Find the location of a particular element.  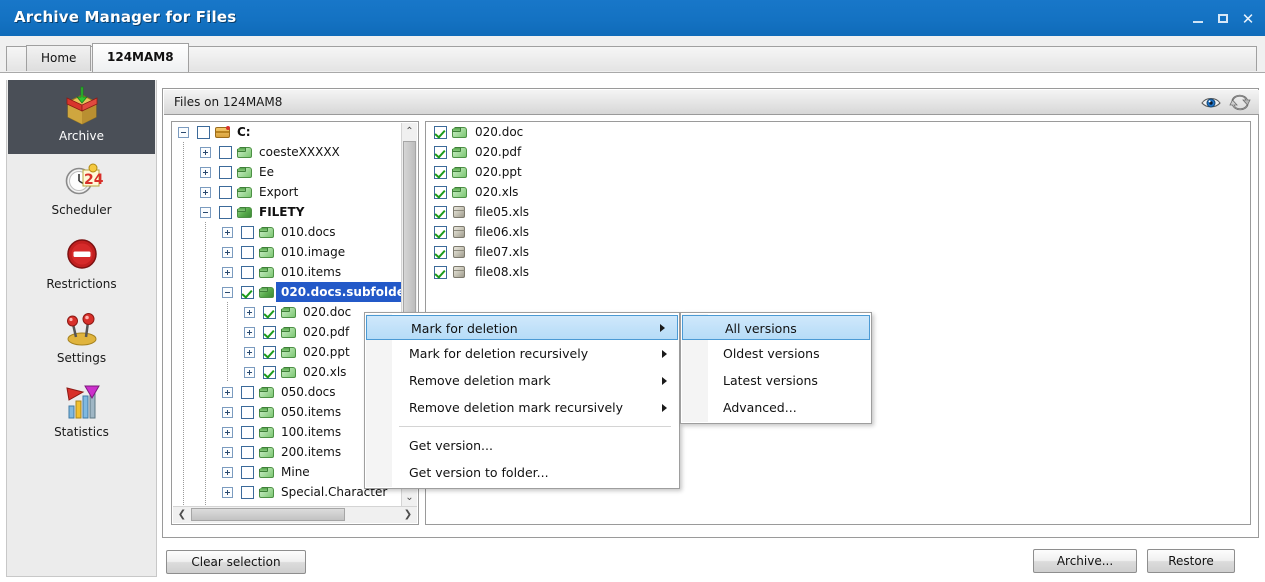

restore-button: Restore is located at coordinates (1191, 561).